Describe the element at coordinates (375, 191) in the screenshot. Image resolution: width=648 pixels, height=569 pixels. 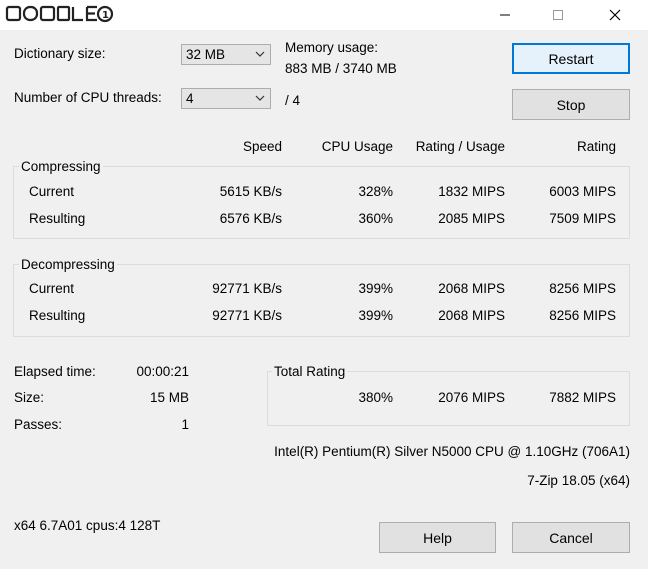
I see `compressing-current-cpu: 328%` at that location.